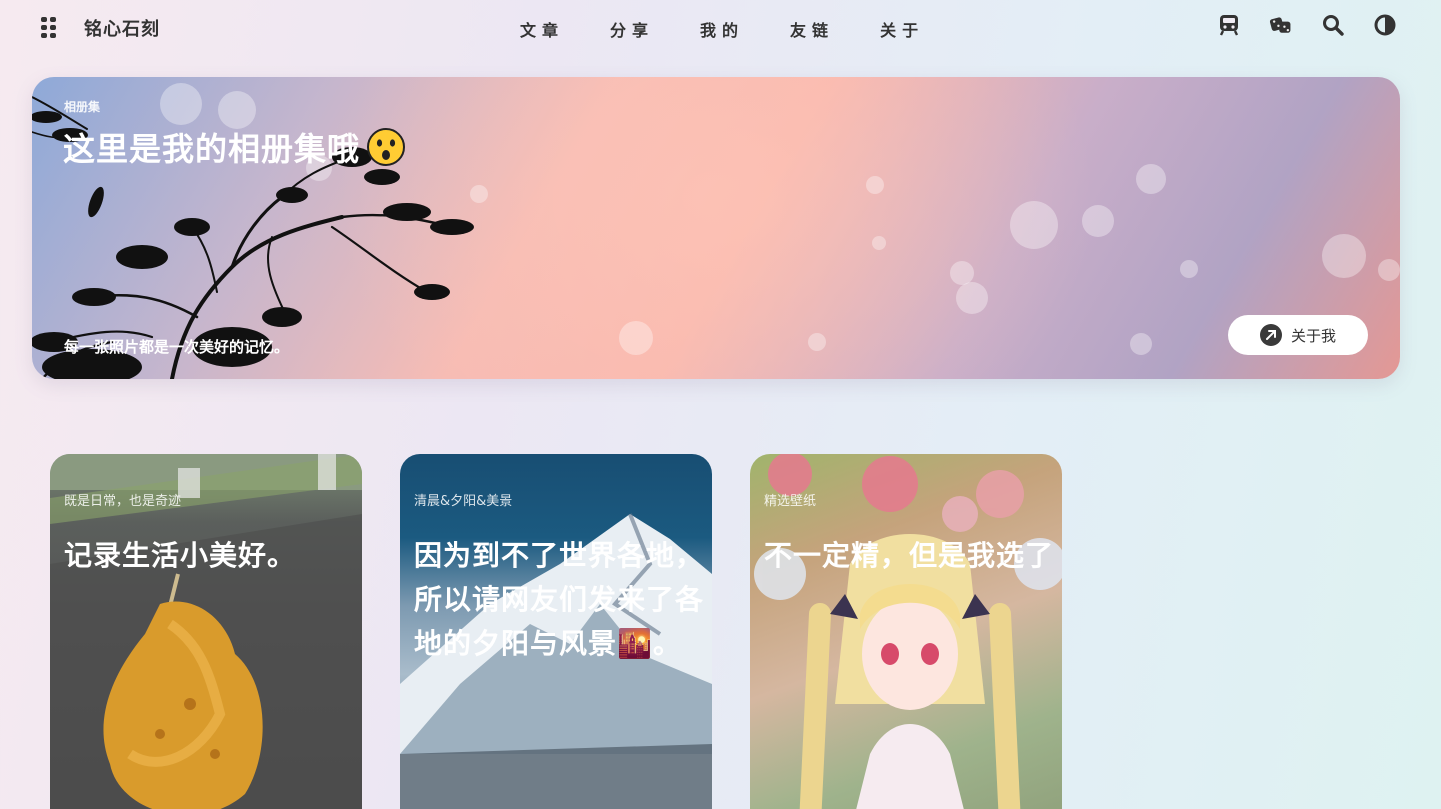  I want to click on card-title: 不一定精，但是我选了, so click(909, 555).